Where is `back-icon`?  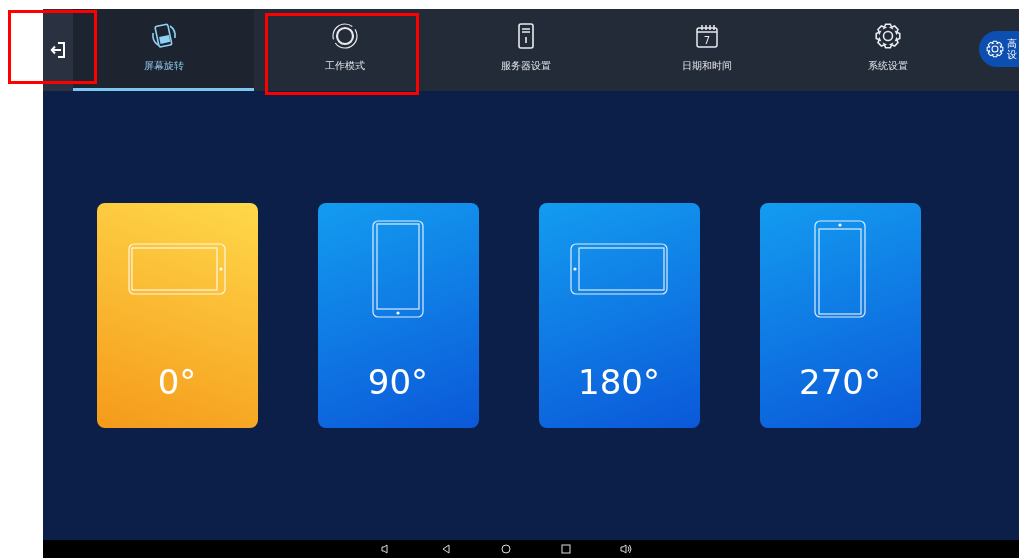
back-icon is located at coordinates (446, 549).